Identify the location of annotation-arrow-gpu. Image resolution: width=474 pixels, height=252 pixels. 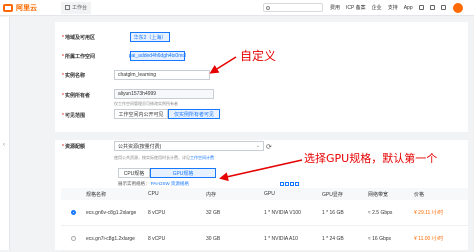
(261, 170).